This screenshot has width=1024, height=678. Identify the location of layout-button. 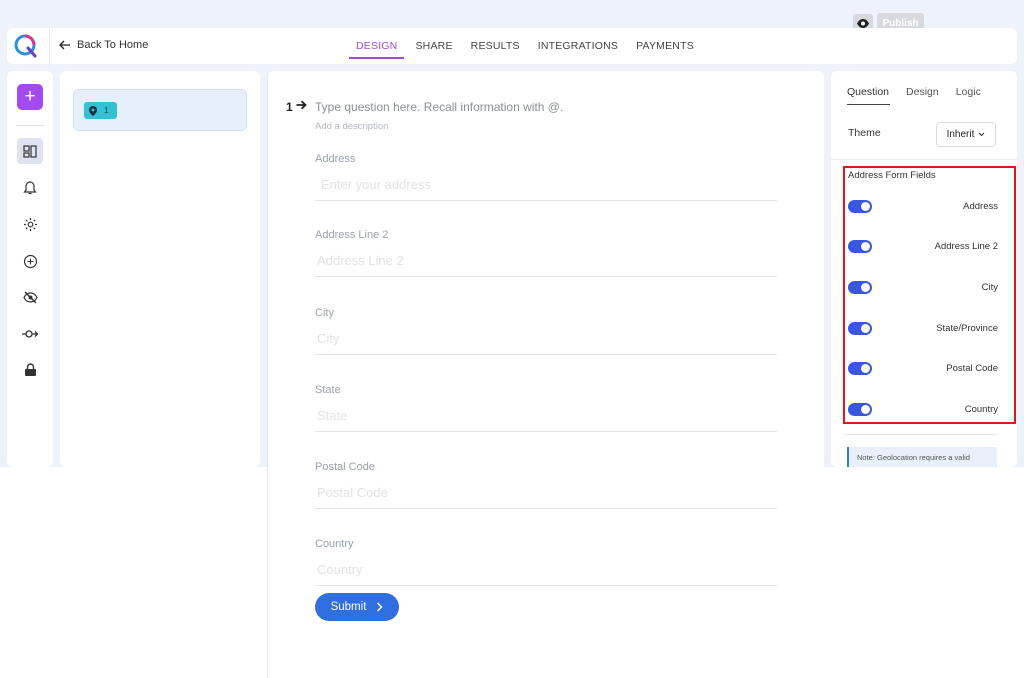
(30, 151).